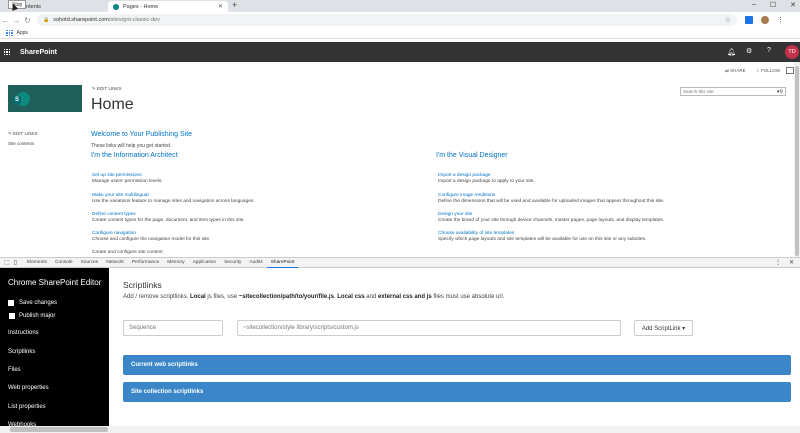  What do you see at coordinates (282, 263) in the screenshot?
I see `tab-sharepoint: SharePoint` at bounding box center [282, 263].